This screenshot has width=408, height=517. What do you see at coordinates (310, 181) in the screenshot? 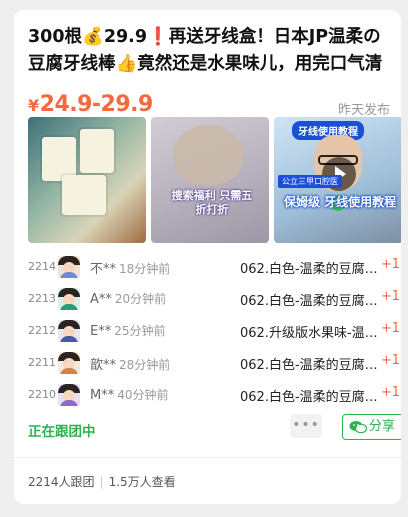
I see `thumbnail-3-badge: 公立三甲口腔医` at bounding box center [310, 181].